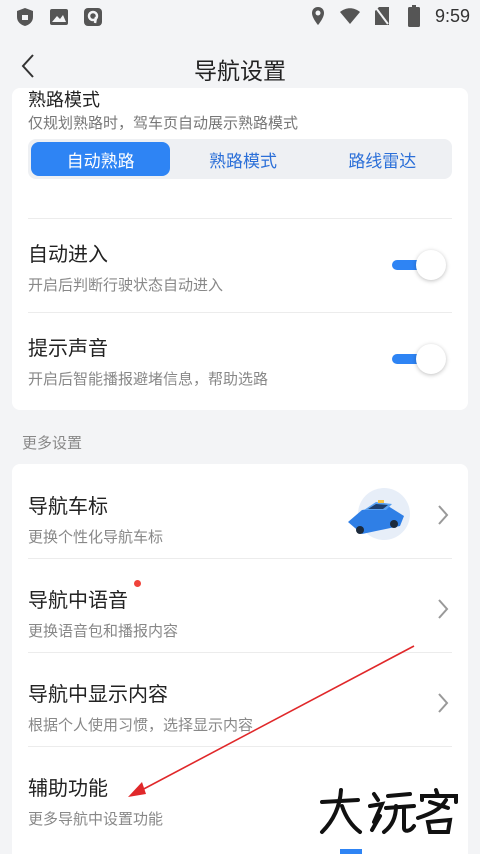  Describe the element at coordinates (351, 851) in the screenshot. I see `scroll-indicator` at that location.